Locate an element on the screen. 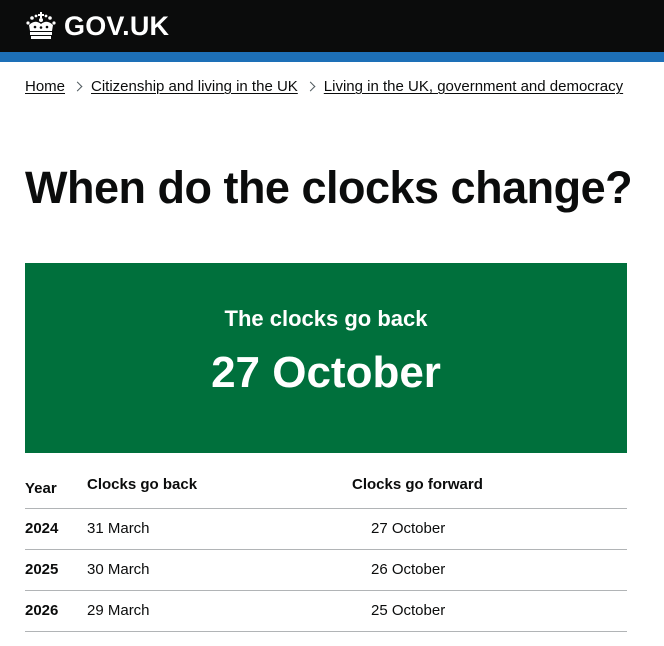  table-header-row: Year Clocks go back Clocks go forward is located at coordinates (326, 486).